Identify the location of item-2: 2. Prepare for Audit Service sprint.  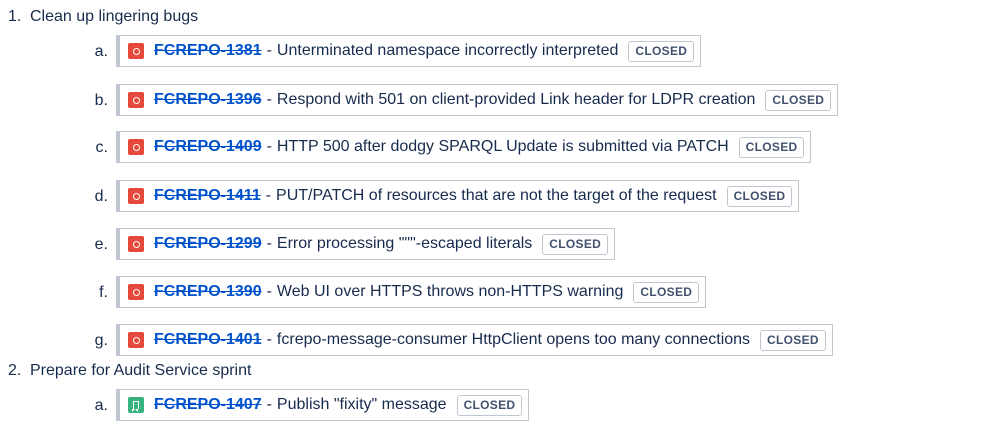
(129, 371).